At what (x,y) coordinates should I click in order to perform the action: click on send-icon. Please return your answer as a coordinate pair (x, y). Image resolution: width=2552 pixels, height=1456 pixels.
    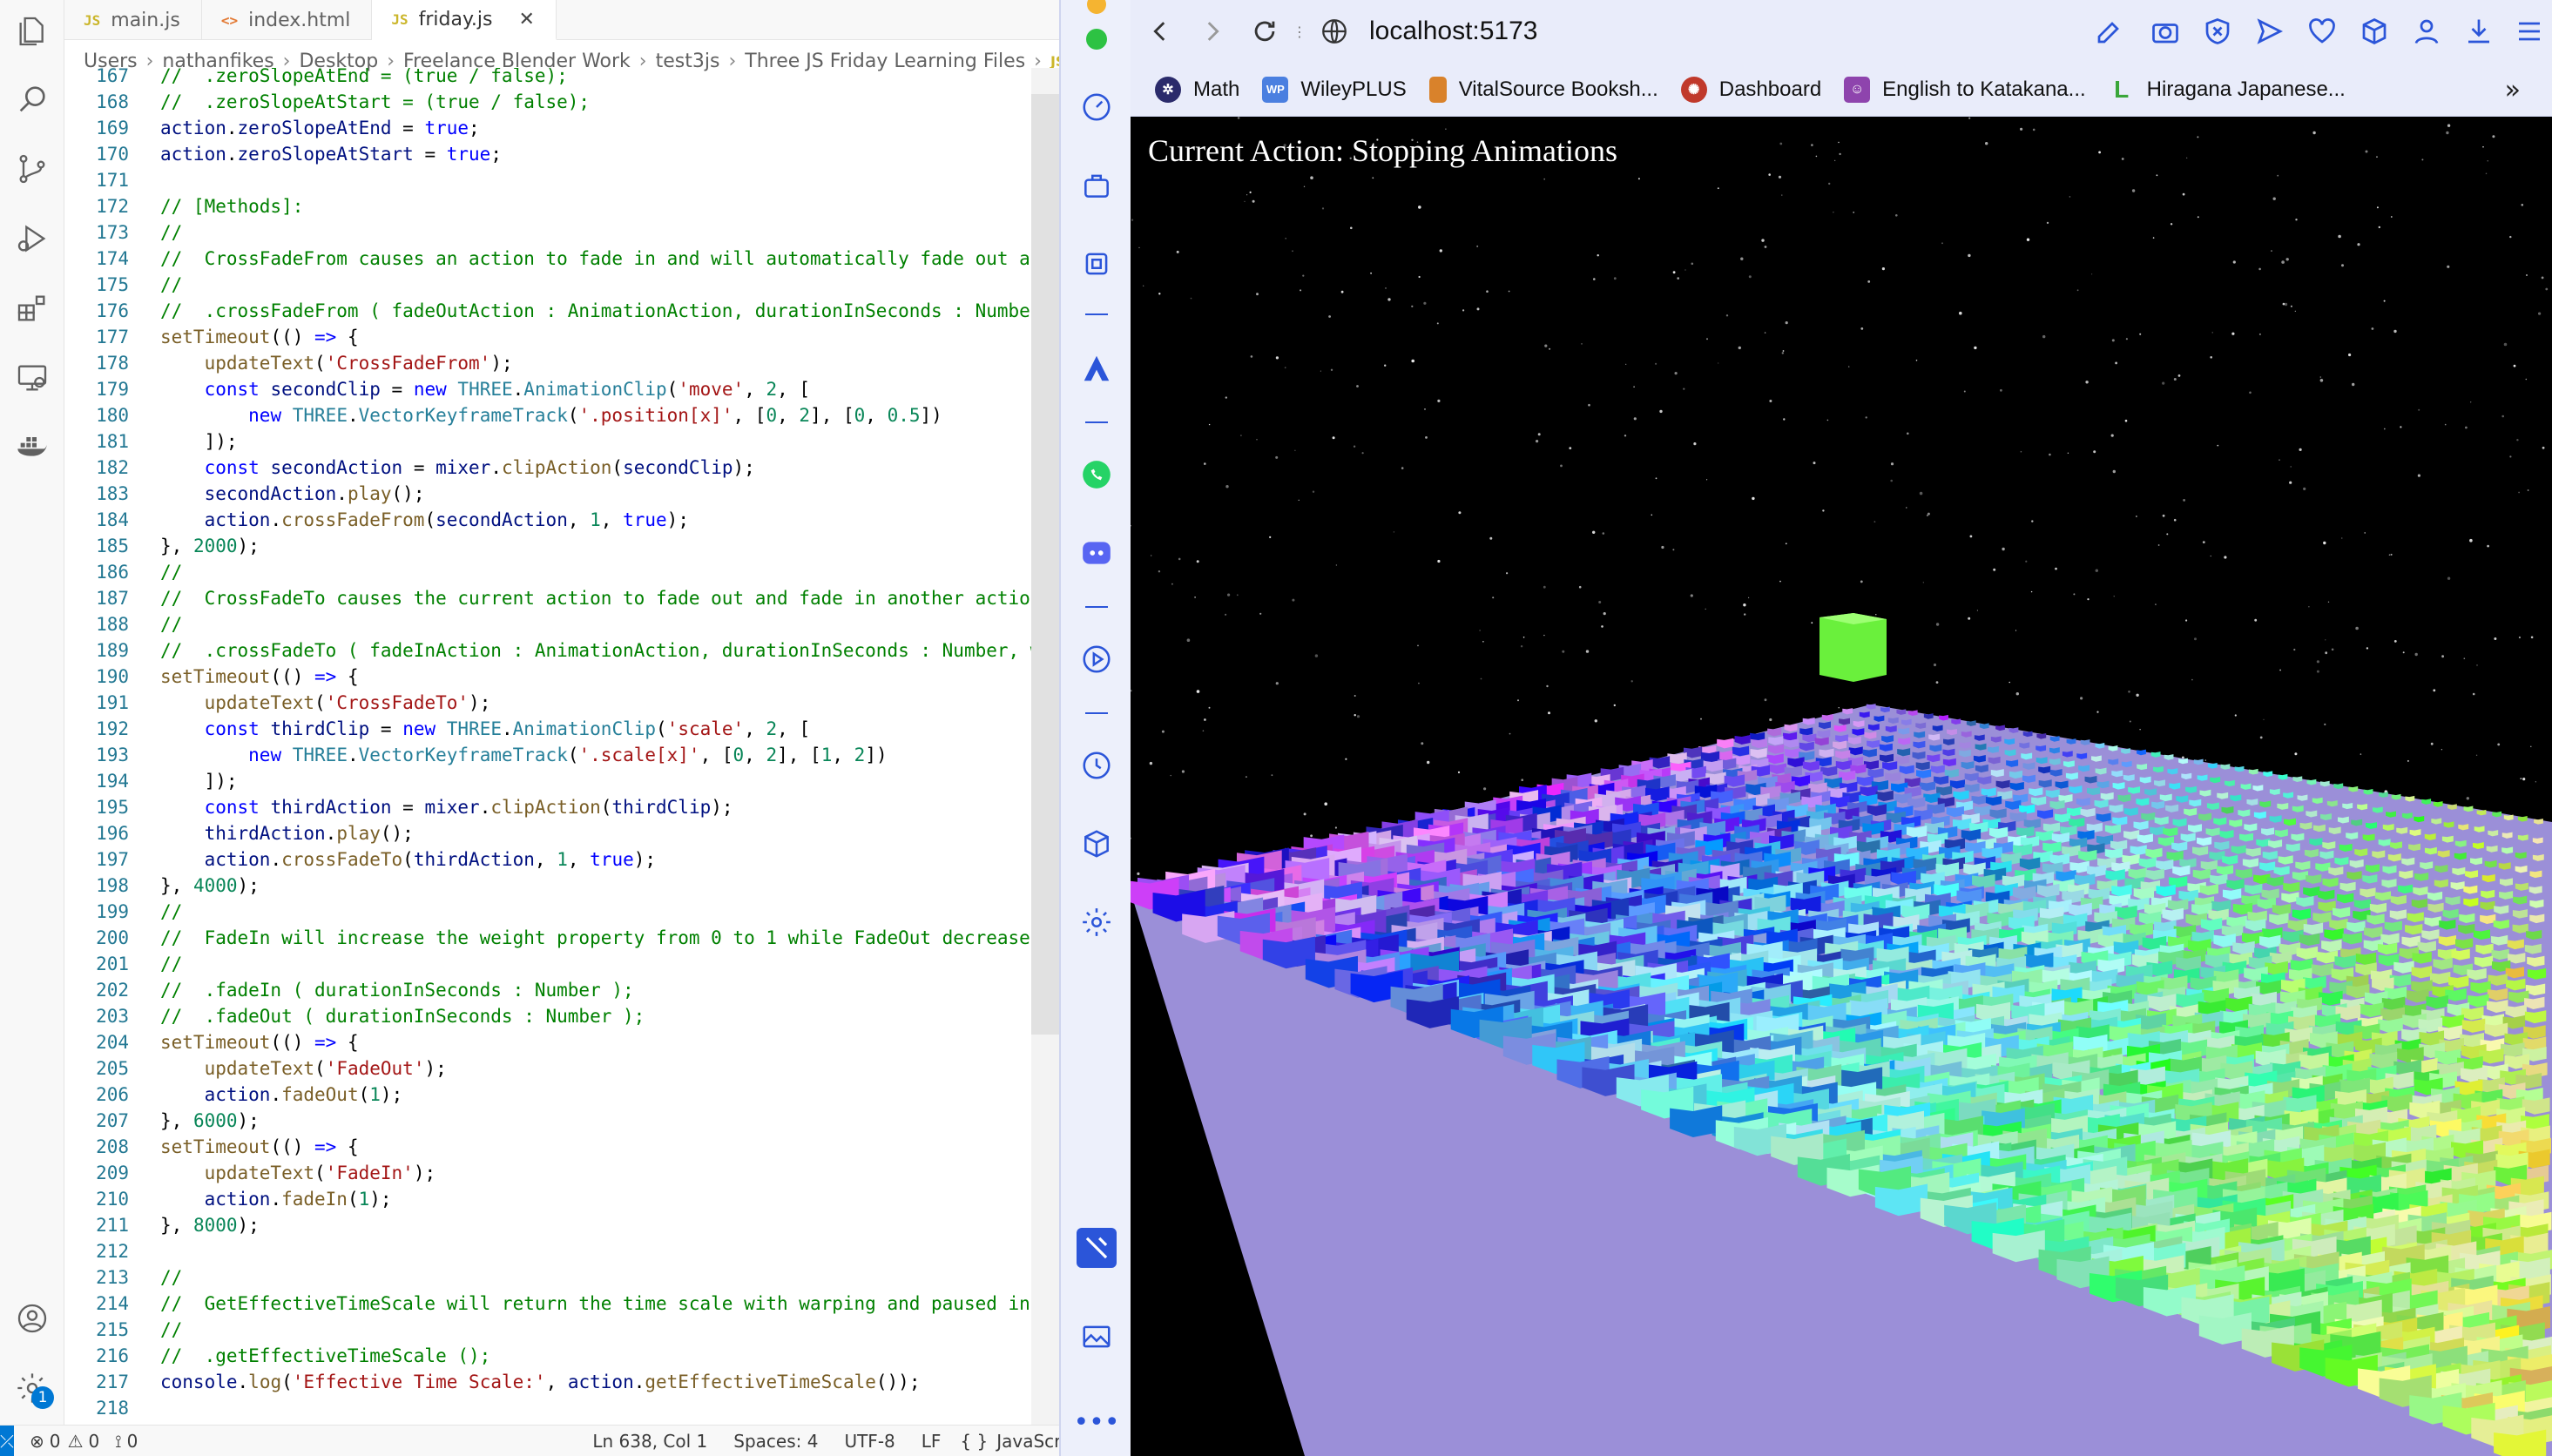
    Looking at the image, I should click on (2269, 31).